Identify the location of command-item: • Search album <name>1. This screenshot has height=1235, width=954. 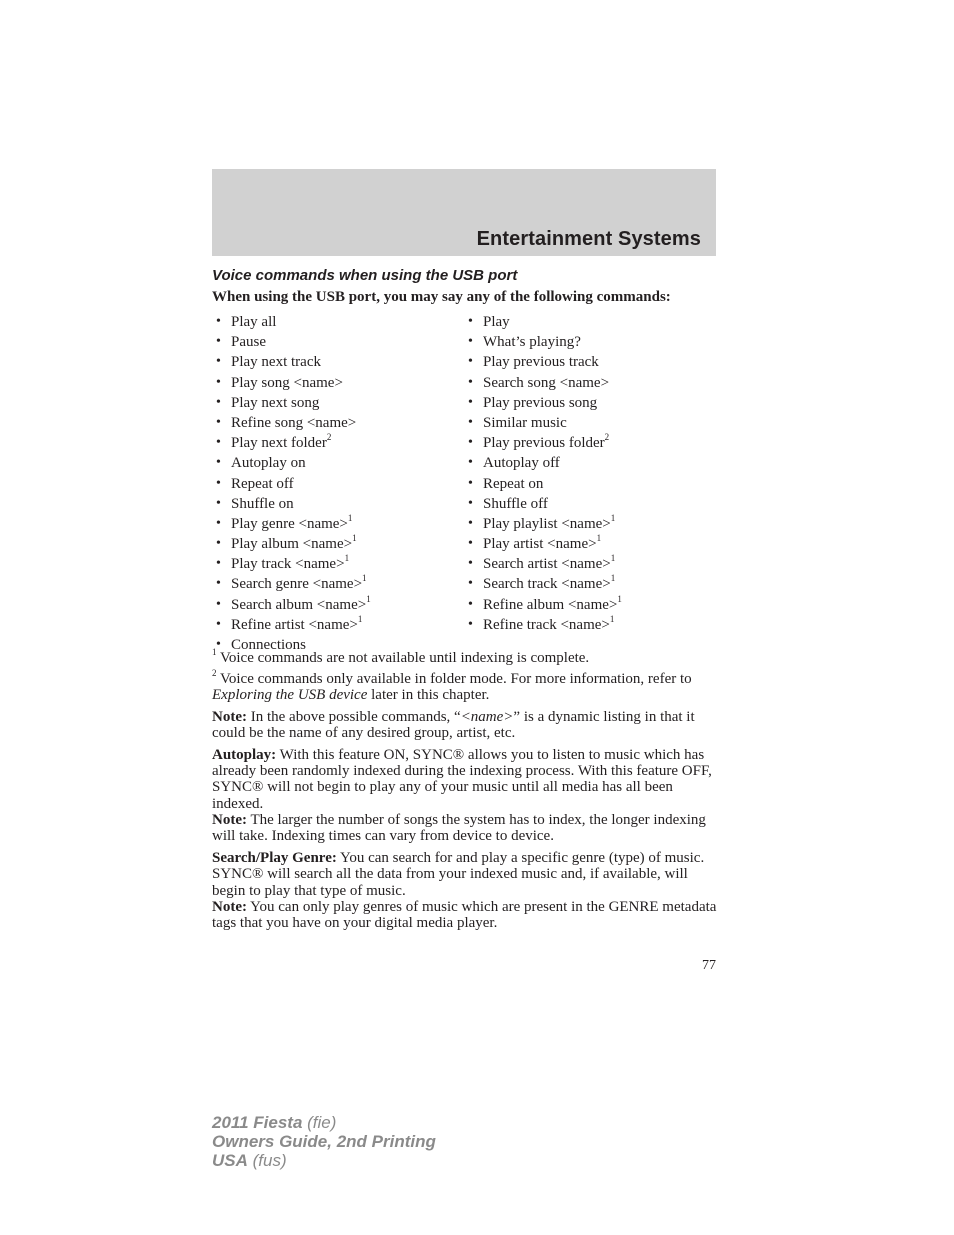
(291, 604).